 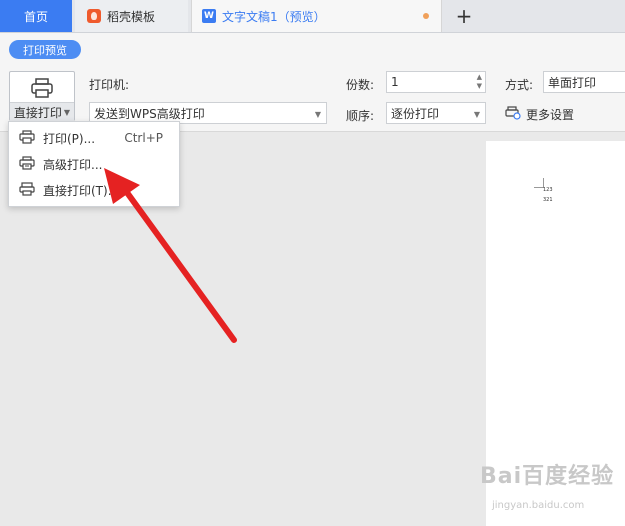 What do you see at coordinates (426, 16) in the screenshot?
I see `unsaved-dot-icon` at bounding box center [426, 16].